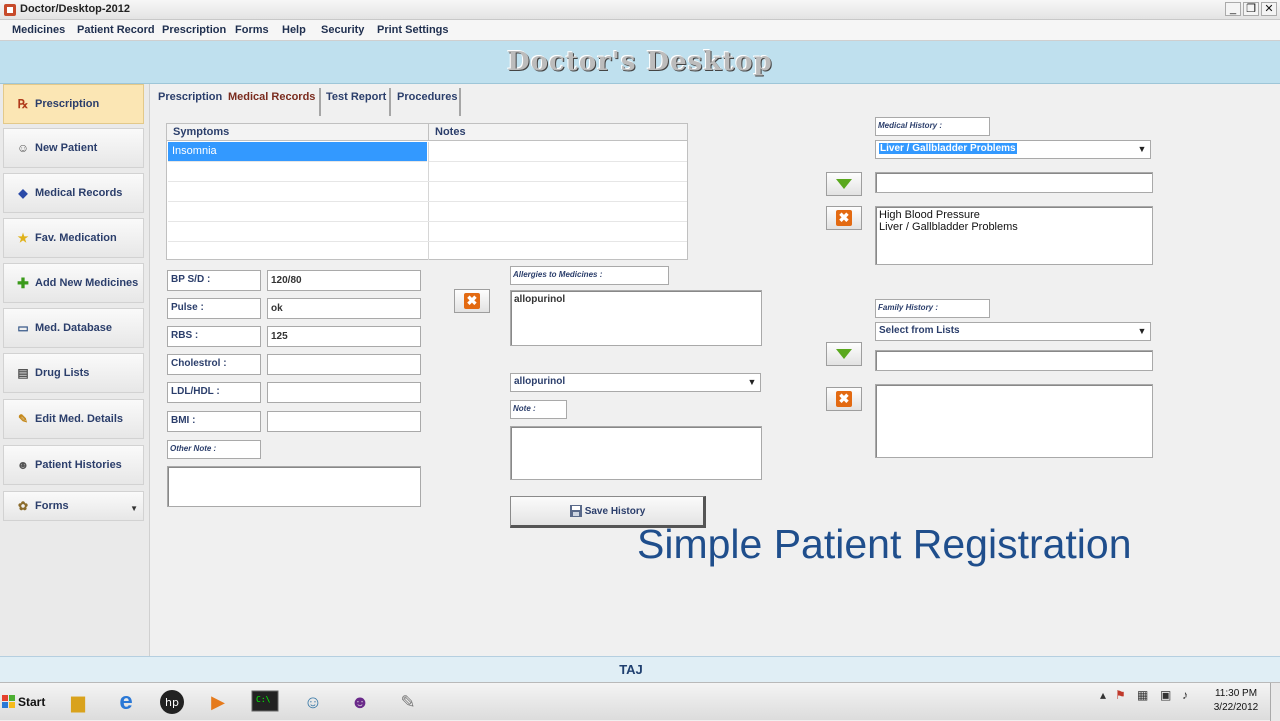  I want to click on cholestrol-label: Cholestrol :, so click(214, 364).